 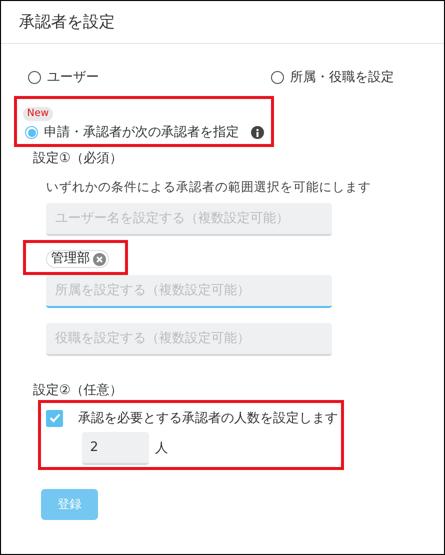 I want to click on check-icon, so click(x=54, y=418).